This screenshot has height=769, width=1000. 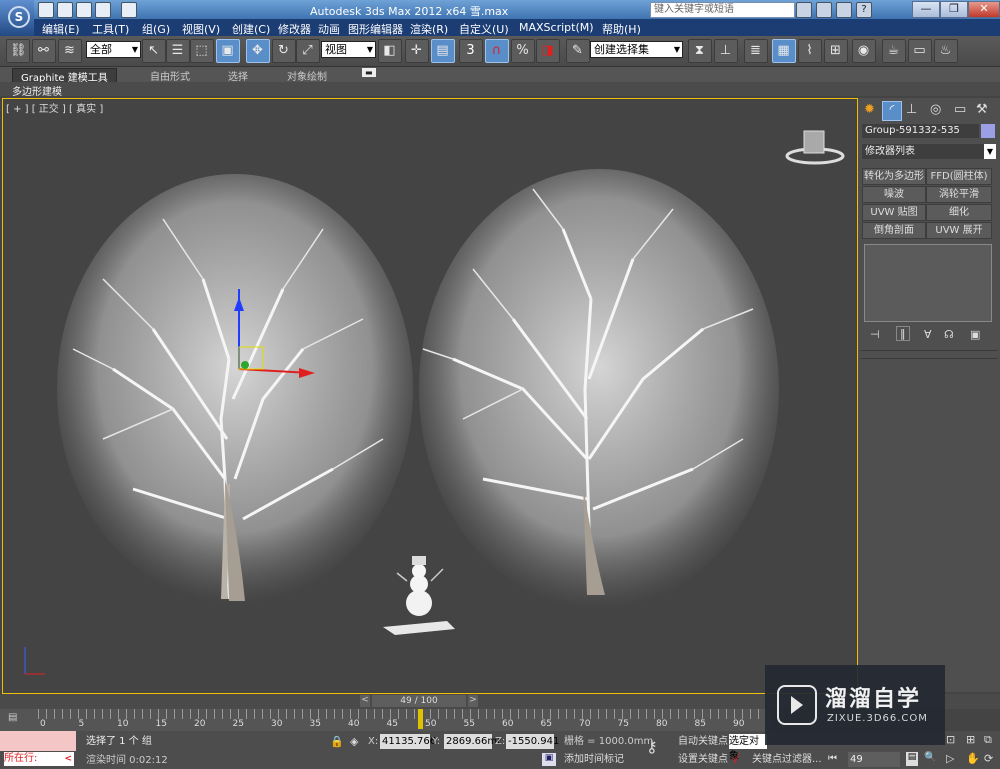 What do you see at coordinates (375, 29) in the screenshot?
I see `menu-graph-editors: 图形编辑器` at bounding box center [375, 29].